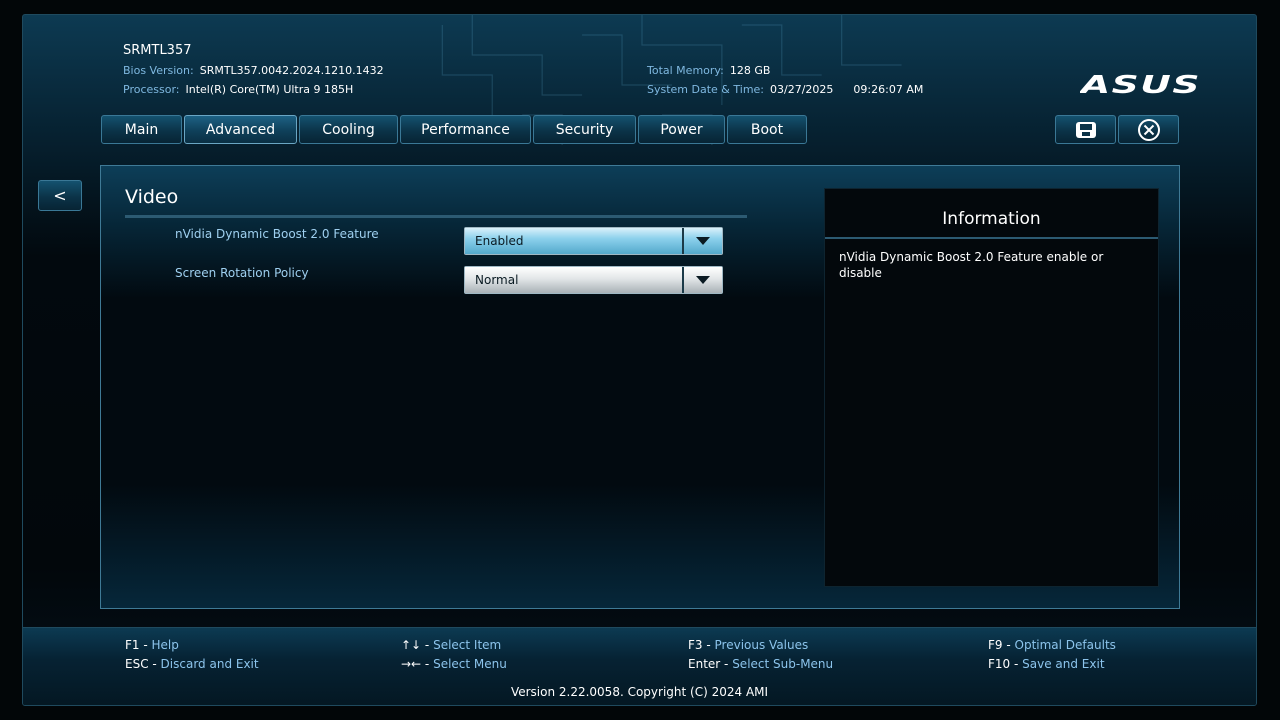  Describe the element at coordinates (242, 273) in the screenshot. I see `setting-label-screen-rotation: Screen Rotation Policy` at that location.